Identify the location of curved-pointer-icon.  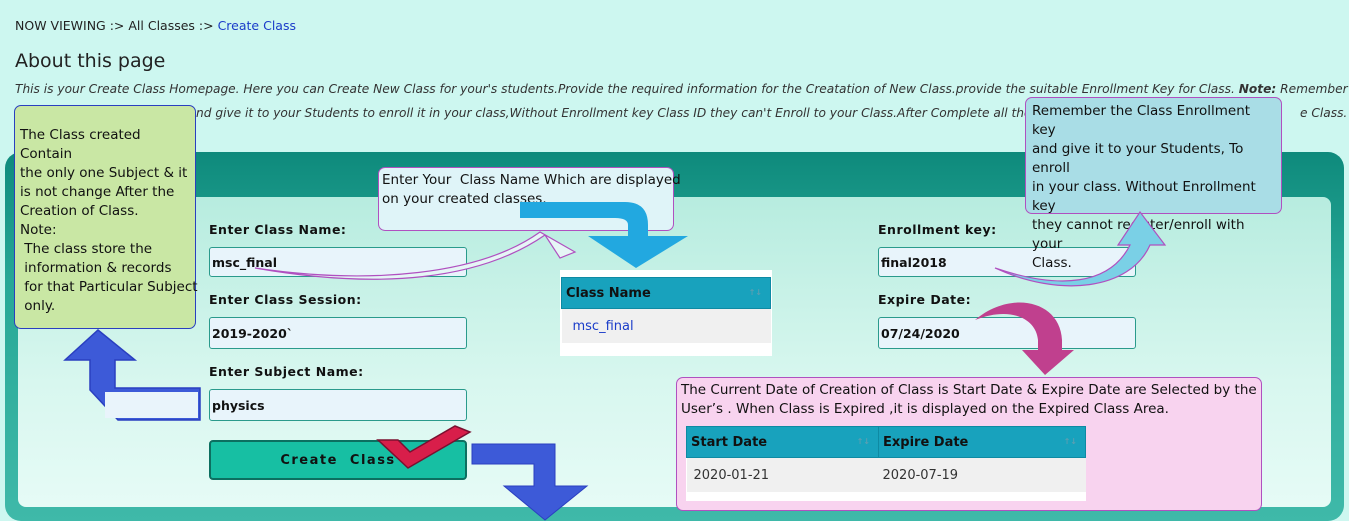
(415, 255).